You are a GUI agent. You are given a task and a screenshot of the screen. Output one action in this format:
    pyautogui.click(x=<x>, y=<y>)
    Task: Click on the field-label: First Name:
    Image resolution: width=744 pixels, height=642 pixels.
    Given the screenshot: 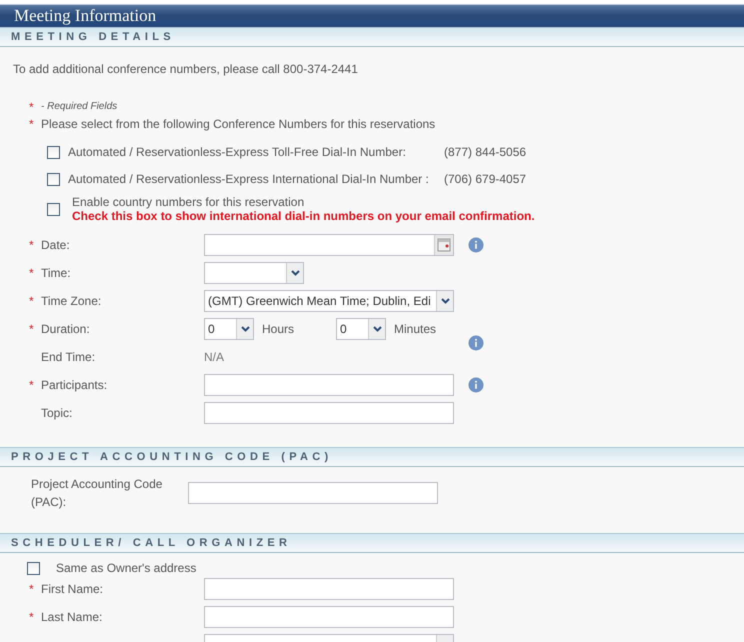 What is the action you would take?
    pyautogui.click(x=72, y=589)
    